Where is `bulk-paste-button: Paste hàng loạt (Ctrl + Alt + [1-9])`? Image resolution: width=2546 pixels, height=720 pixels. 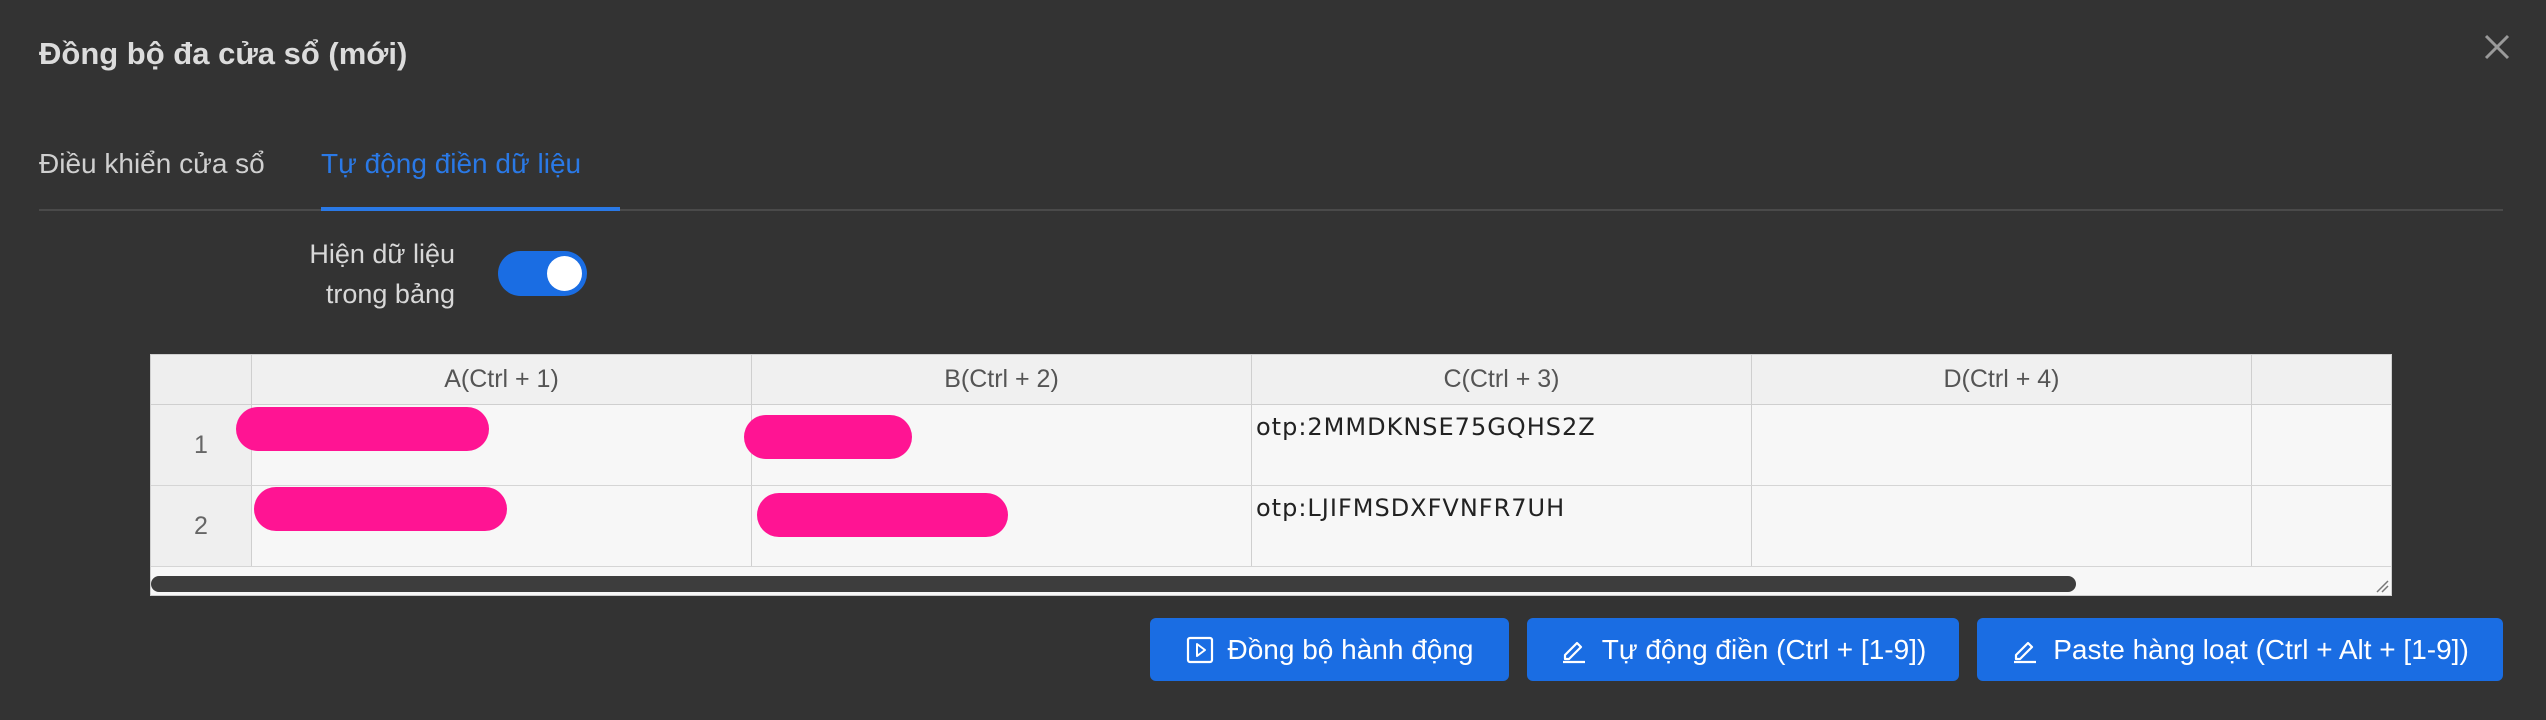 bulk-paste-button: Paste hàng loạt (Ctrl + Alt + [1-9]) is located at coordinates (2240, 649).